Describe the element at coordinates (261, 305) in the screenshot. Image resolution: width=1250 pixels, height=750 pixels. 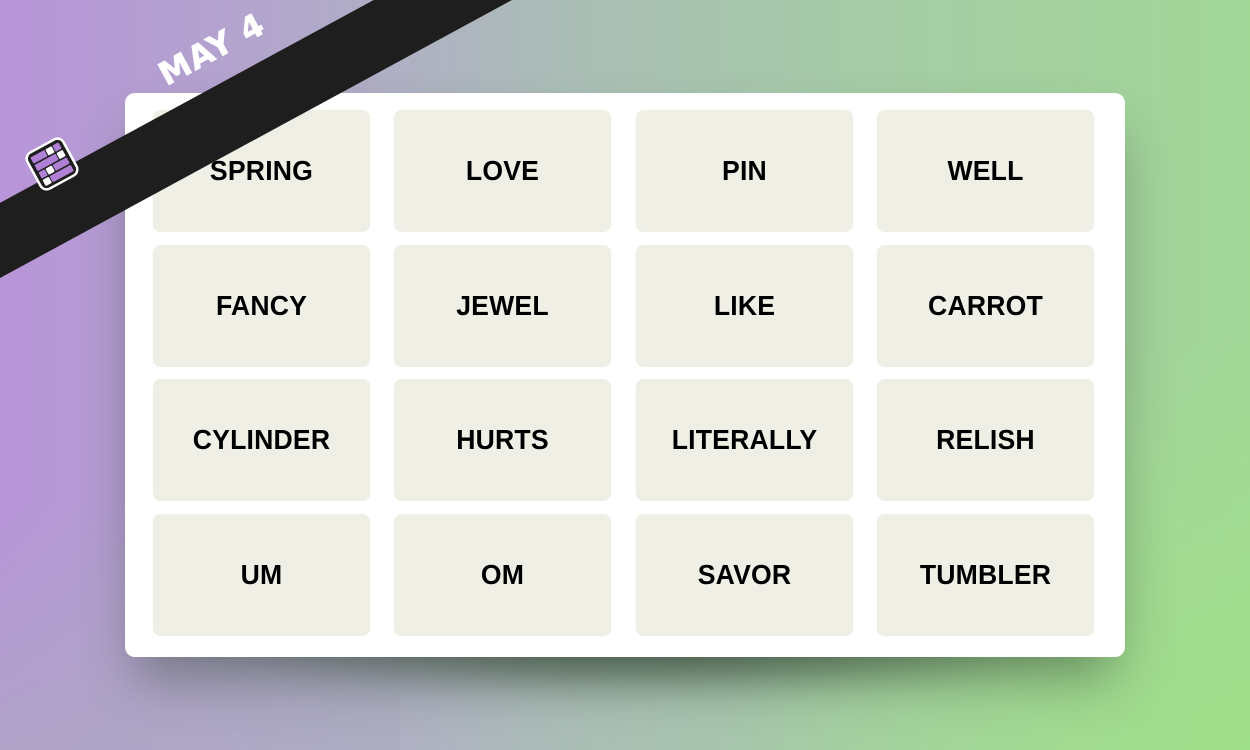
I see `word-tile: FANCY` at that location.